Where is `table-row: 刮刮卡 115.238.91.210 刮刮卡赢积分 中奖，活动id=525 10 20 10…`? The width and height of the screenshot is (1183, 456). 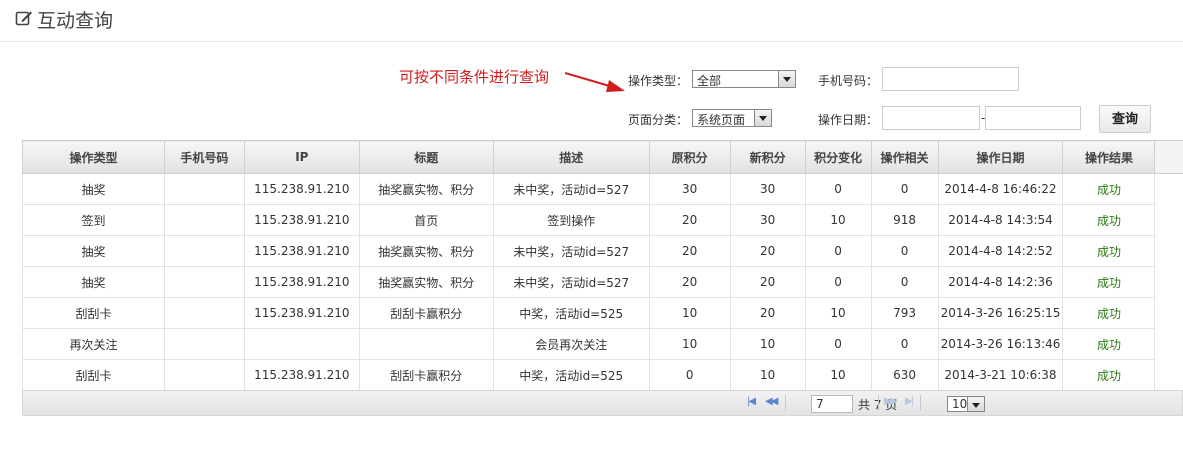
table-row: 刮刮卡 115.238.91.210 刮刮卡赢积分 中奖，活动id=525 10 20 10… is located at coordinates (602, 313).